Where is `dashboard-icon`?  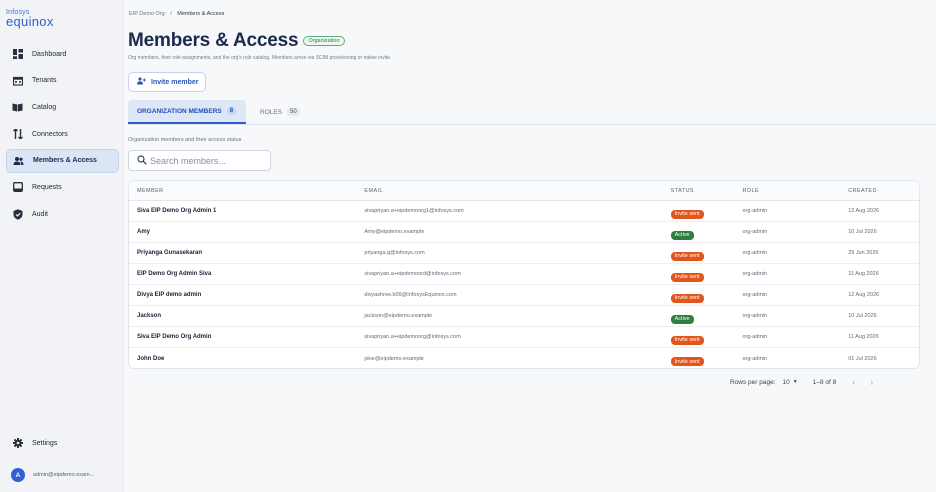
dashboard-icon is located at coordinates (17, 54).